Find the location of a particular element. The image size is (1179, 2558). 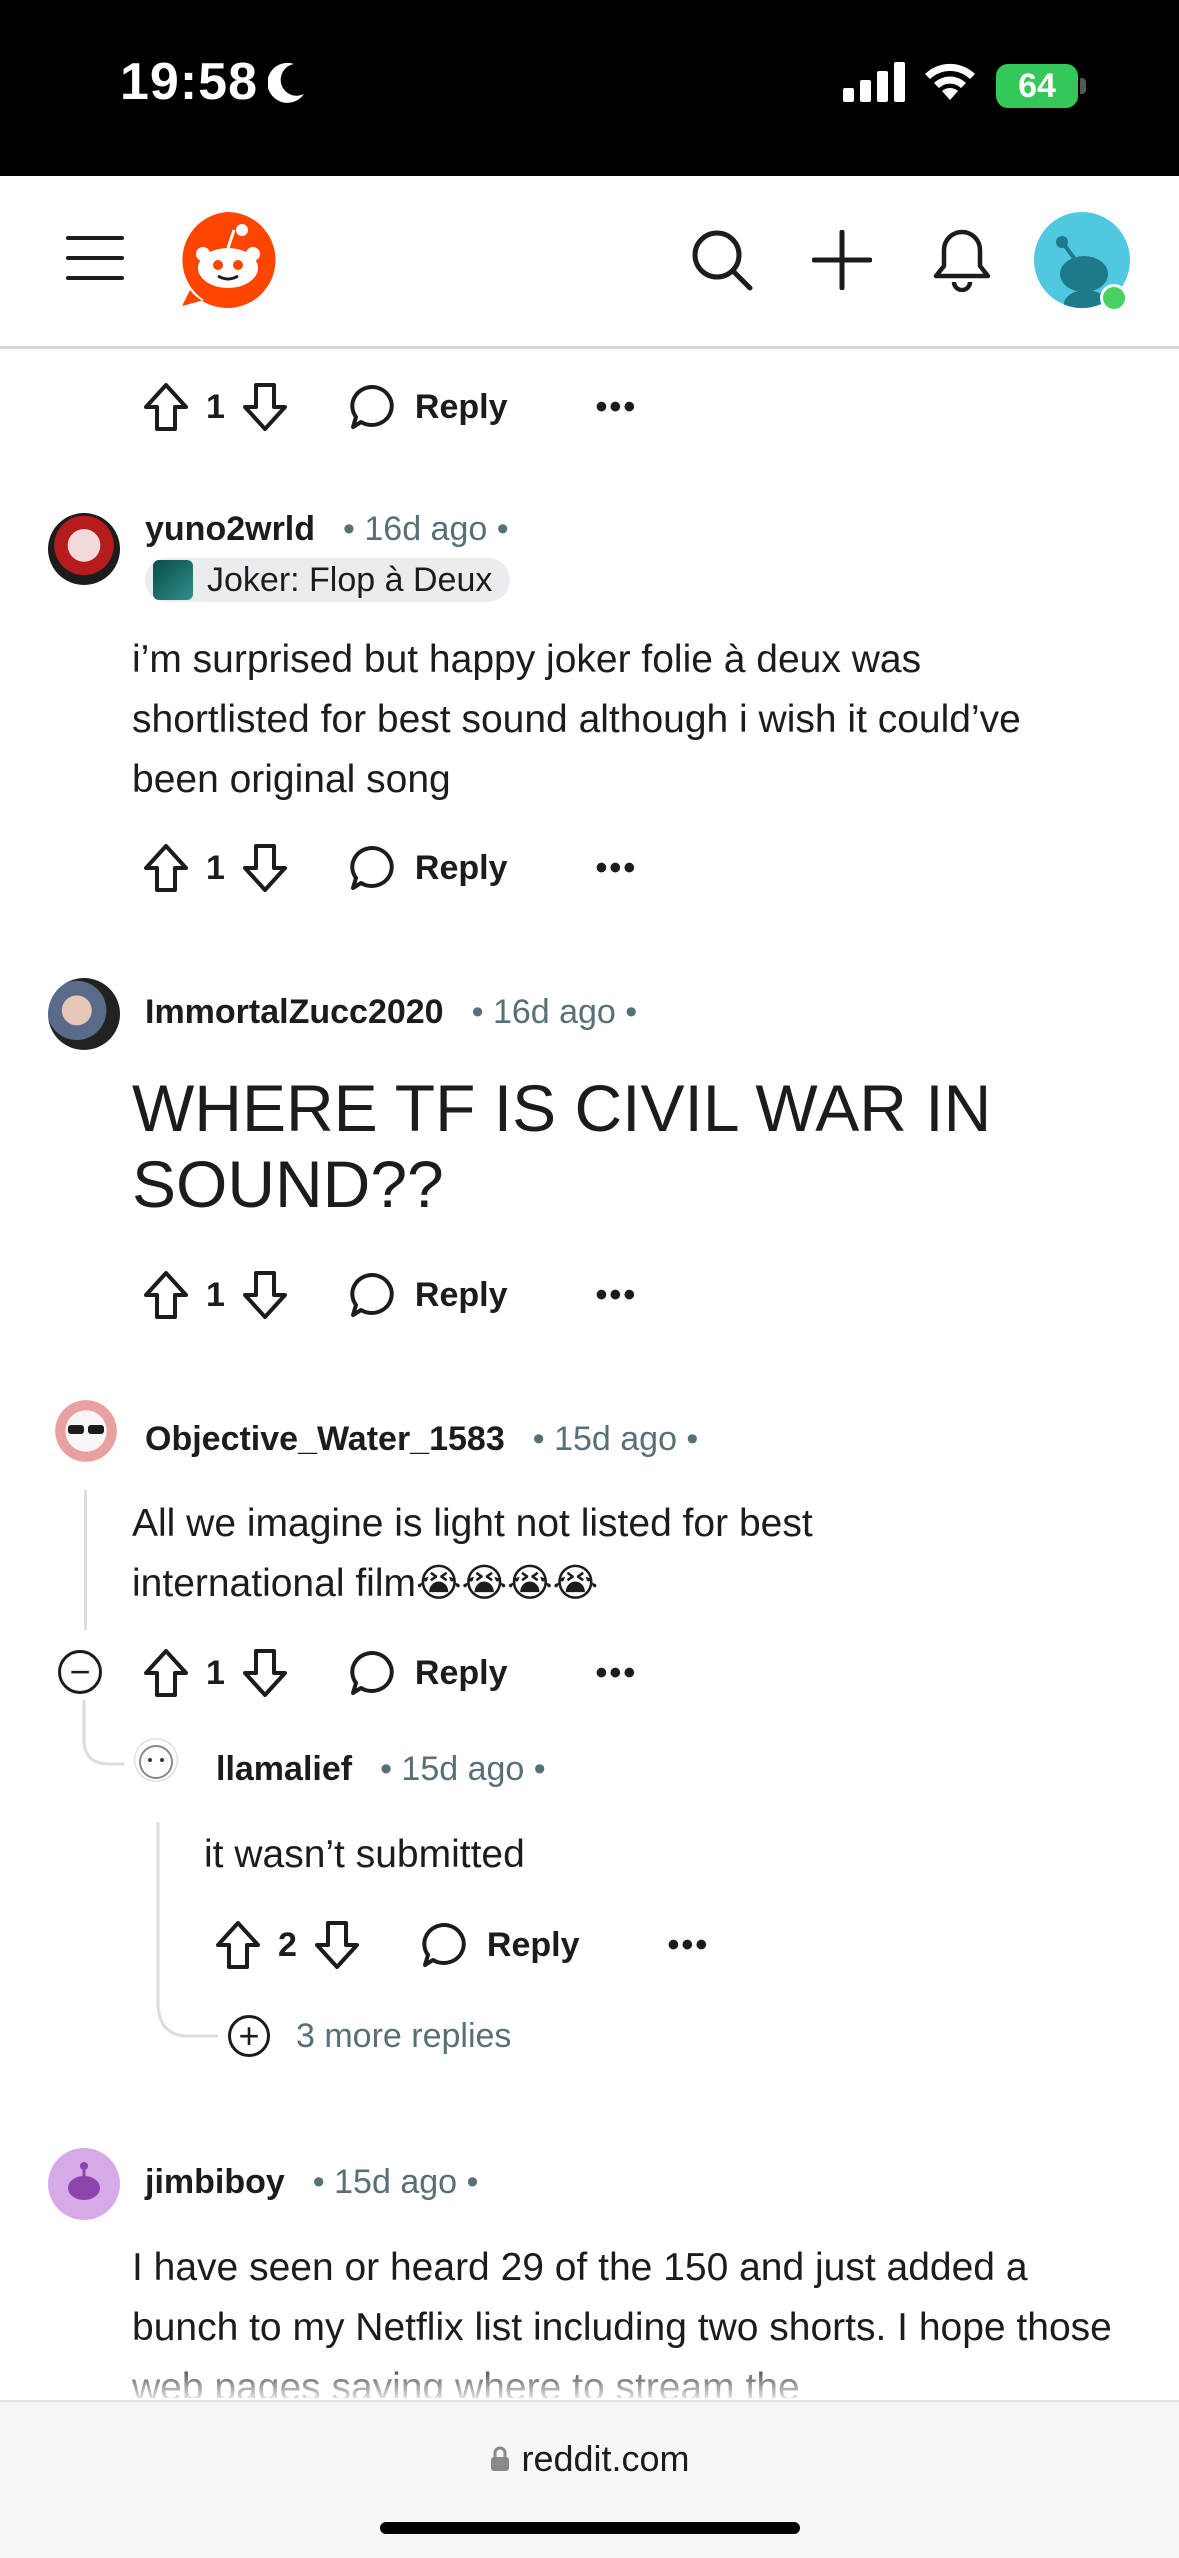

collapse-thread-button: − is located at coordinates (80, 1672).